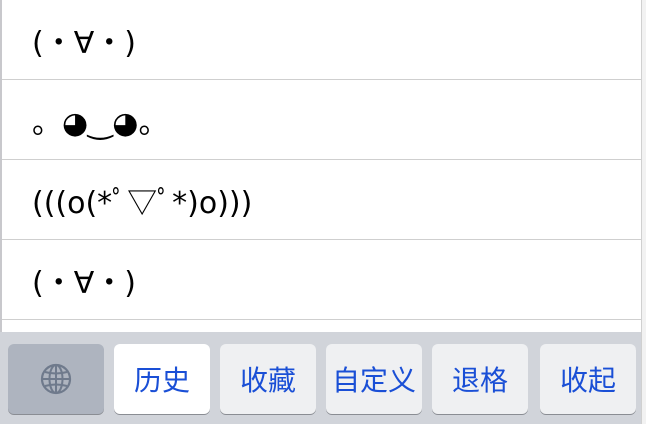 This screenshot has width=646, height=424. I want to click on backspace-button: 退格, so click(480, 379).